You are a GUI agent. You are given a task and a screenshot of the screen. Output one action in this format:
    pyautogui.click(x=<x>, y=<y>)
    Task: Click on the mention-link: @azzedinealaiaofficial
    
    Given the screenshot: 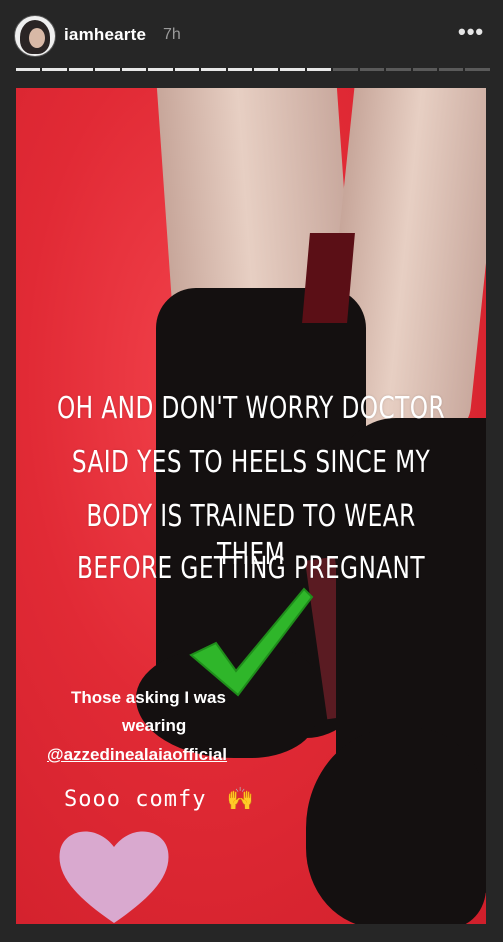 What is the action you would take?
    pyautogui.click(x=137, y=755)
    